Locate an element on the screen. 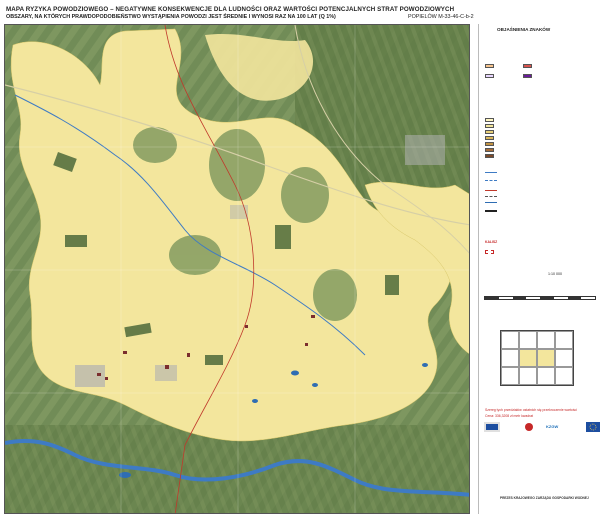  scale-bar is located at coordinates (540, 298).